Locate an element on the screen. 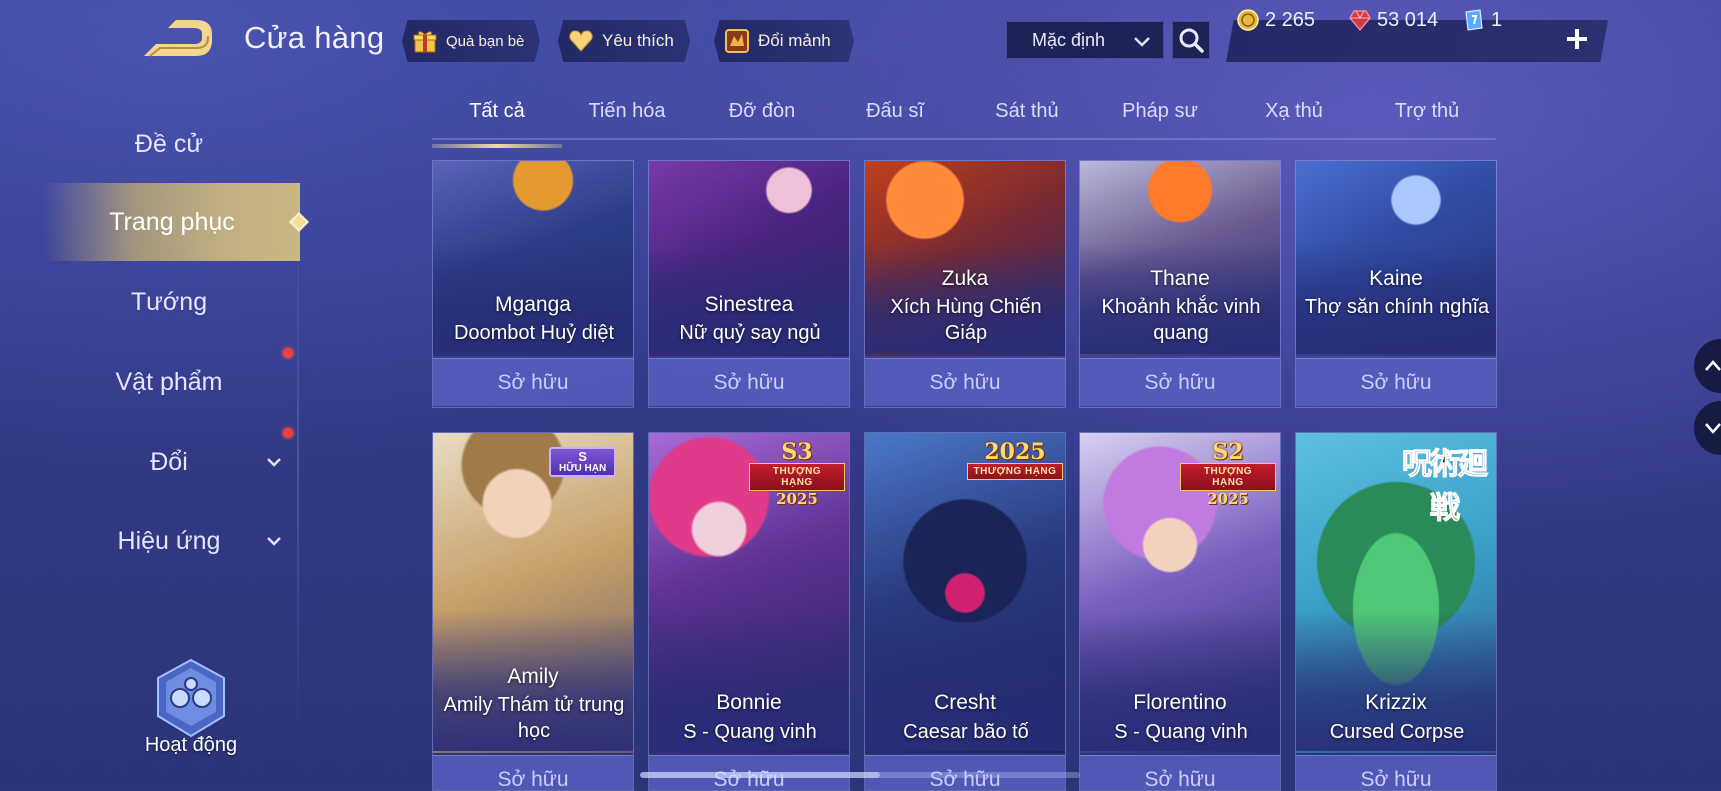 This screenshot has height=791, width=1721. favorite-button: Yêu thích is located at coordinates (624, 41).